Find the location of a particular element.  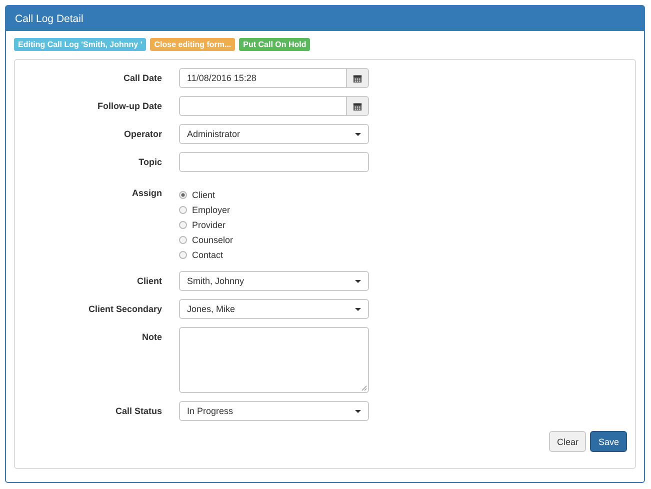

field-label: Call Status is located at coordinates (138, 411).